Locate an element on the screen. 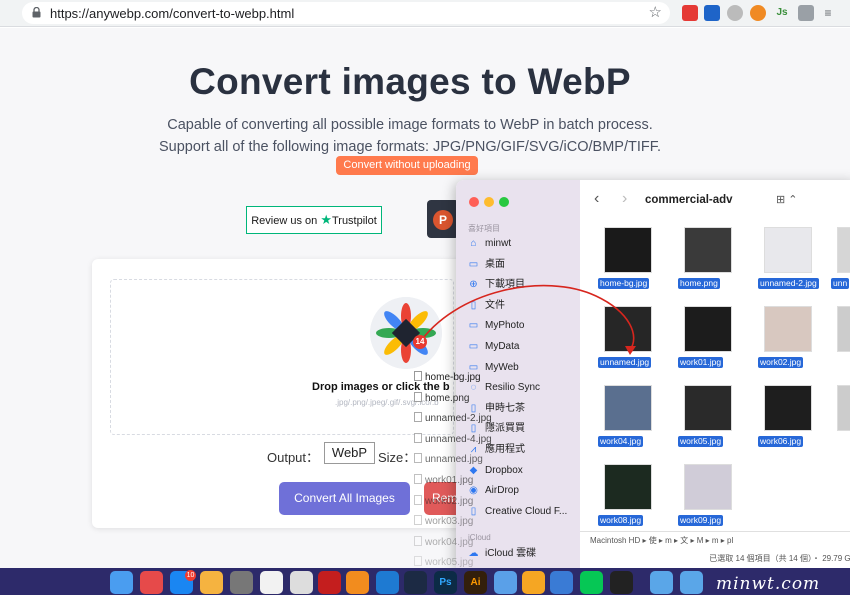 This screenshot has height=595, width=850. convert-all-button: Convert All Images is located at coordinates (344, 498).